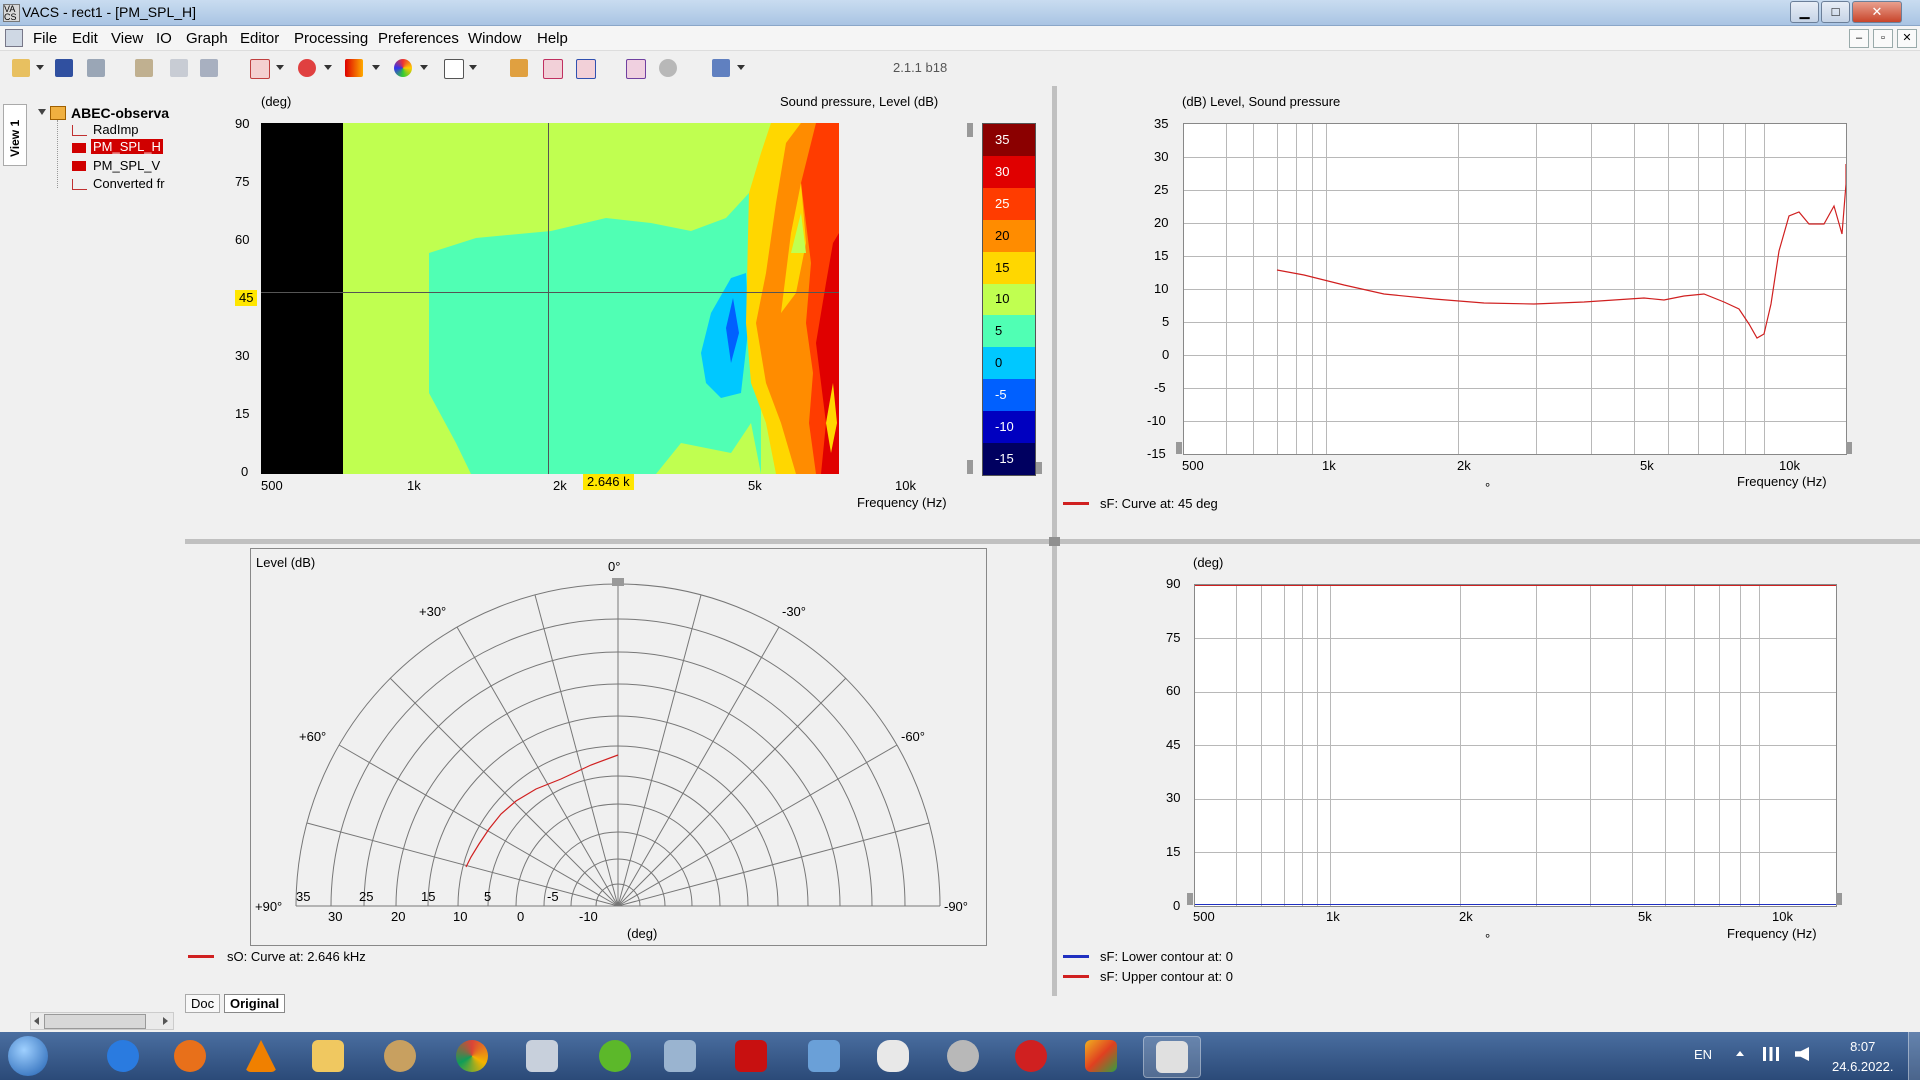 Image resolution: width=1920 pixels, height=1080 pixels. What do you see at coordinates (1156, 420) in the screenshot?
I see `y-tick: -10` at bounding box center [1156, 420].